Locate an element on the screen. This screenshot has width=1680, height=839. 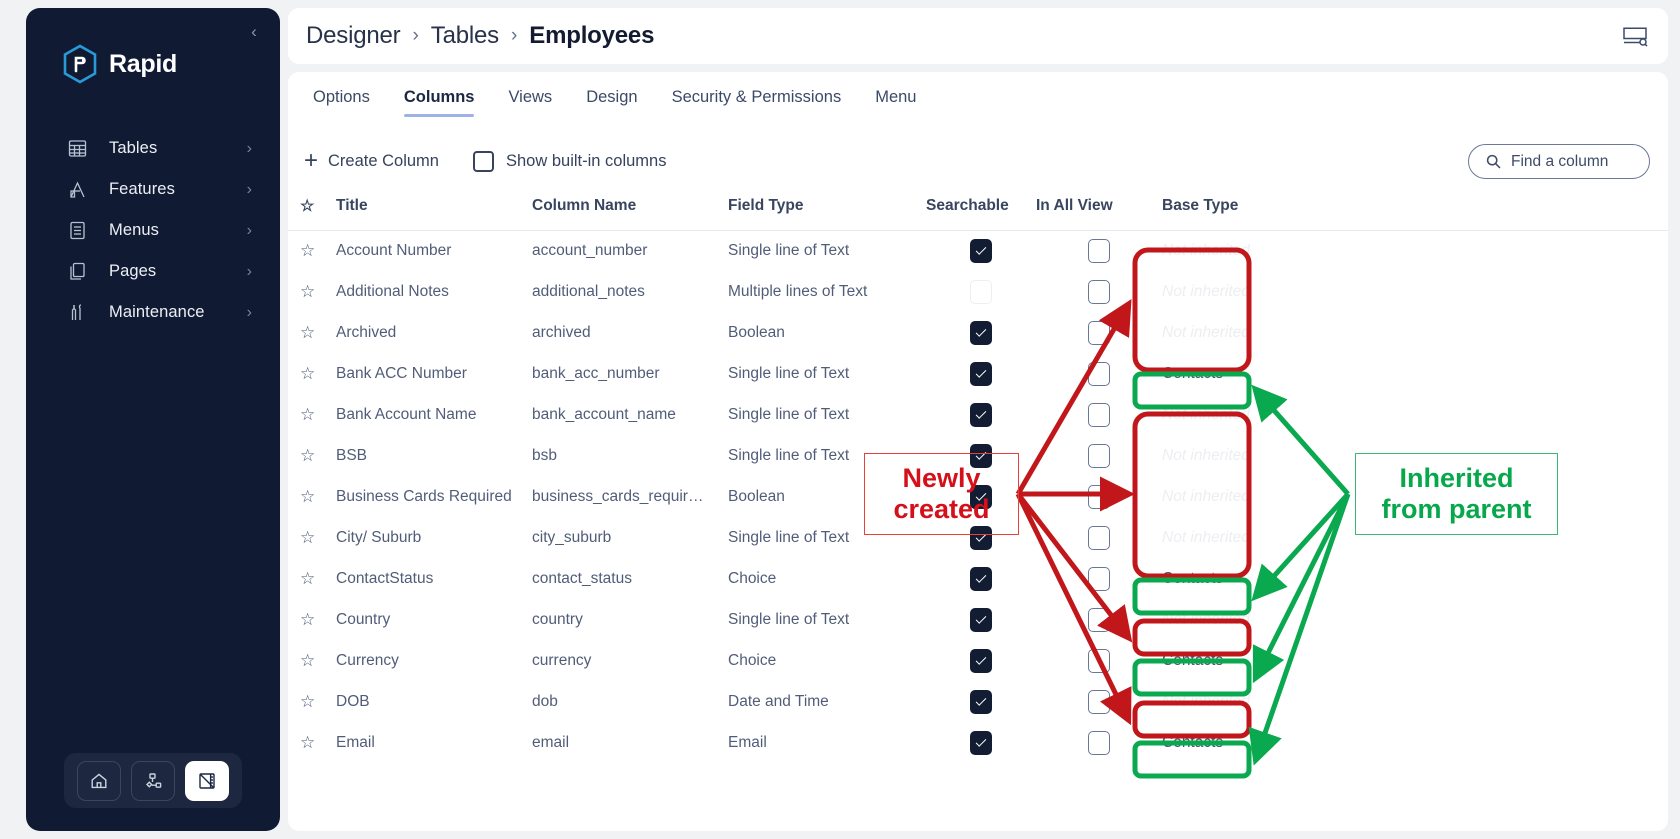
sidebar-item-maintenance: Maintenance › is located at coordinates (153, 312).